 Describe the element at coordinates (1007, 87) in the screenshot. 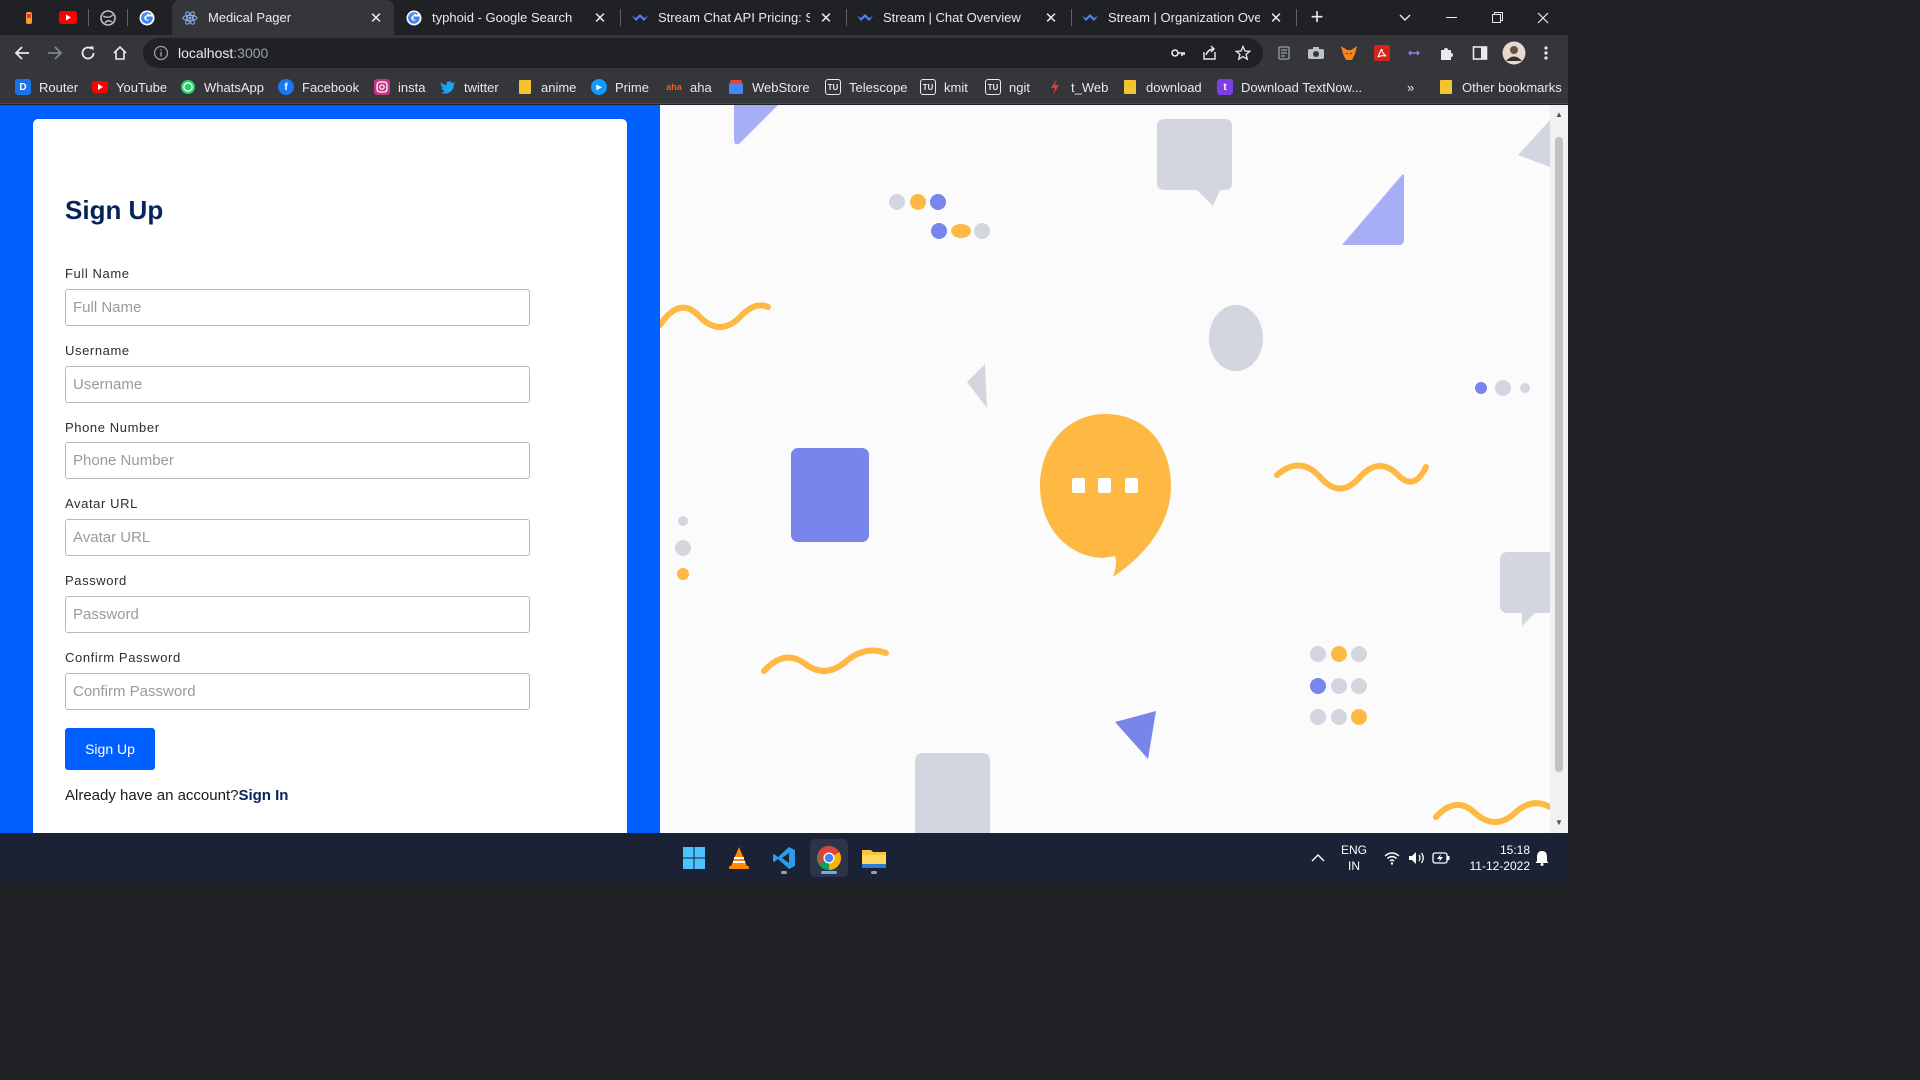

I see `bookmark-ngit: TU ngit` at that location.